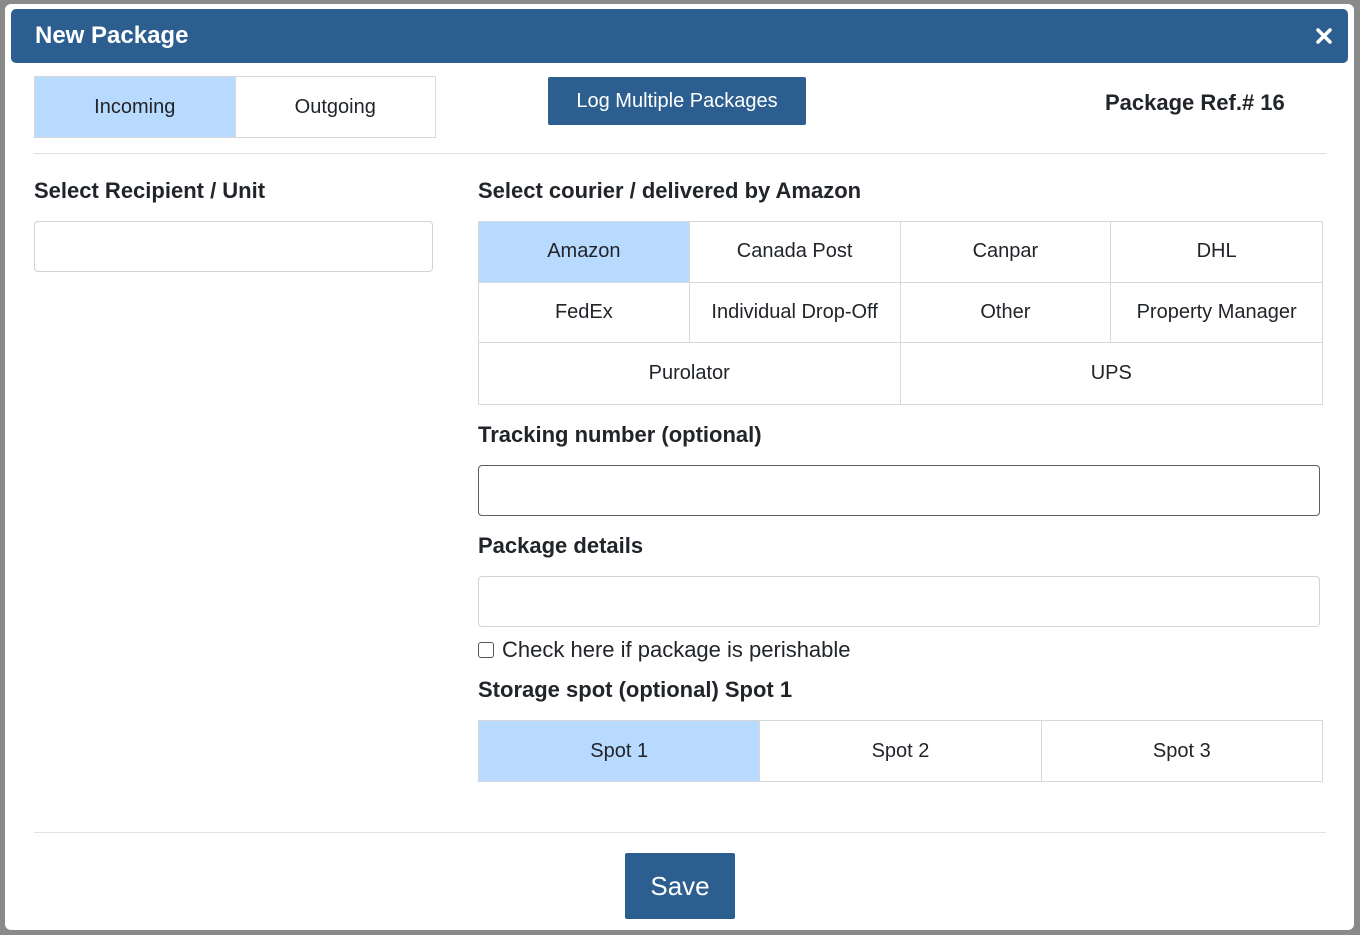 Image resolution: width=1360 pixels, height=935 pixels. I want to click on courier-option-canpar: Canpar, so click(1006, 252).